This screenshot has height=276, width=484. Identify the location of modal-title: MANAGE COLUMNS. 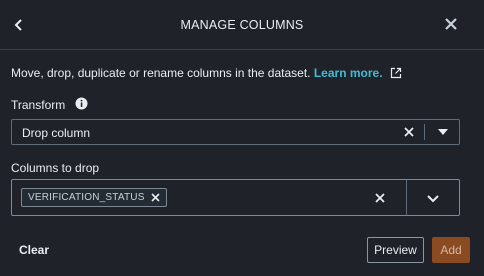
(242, 25).